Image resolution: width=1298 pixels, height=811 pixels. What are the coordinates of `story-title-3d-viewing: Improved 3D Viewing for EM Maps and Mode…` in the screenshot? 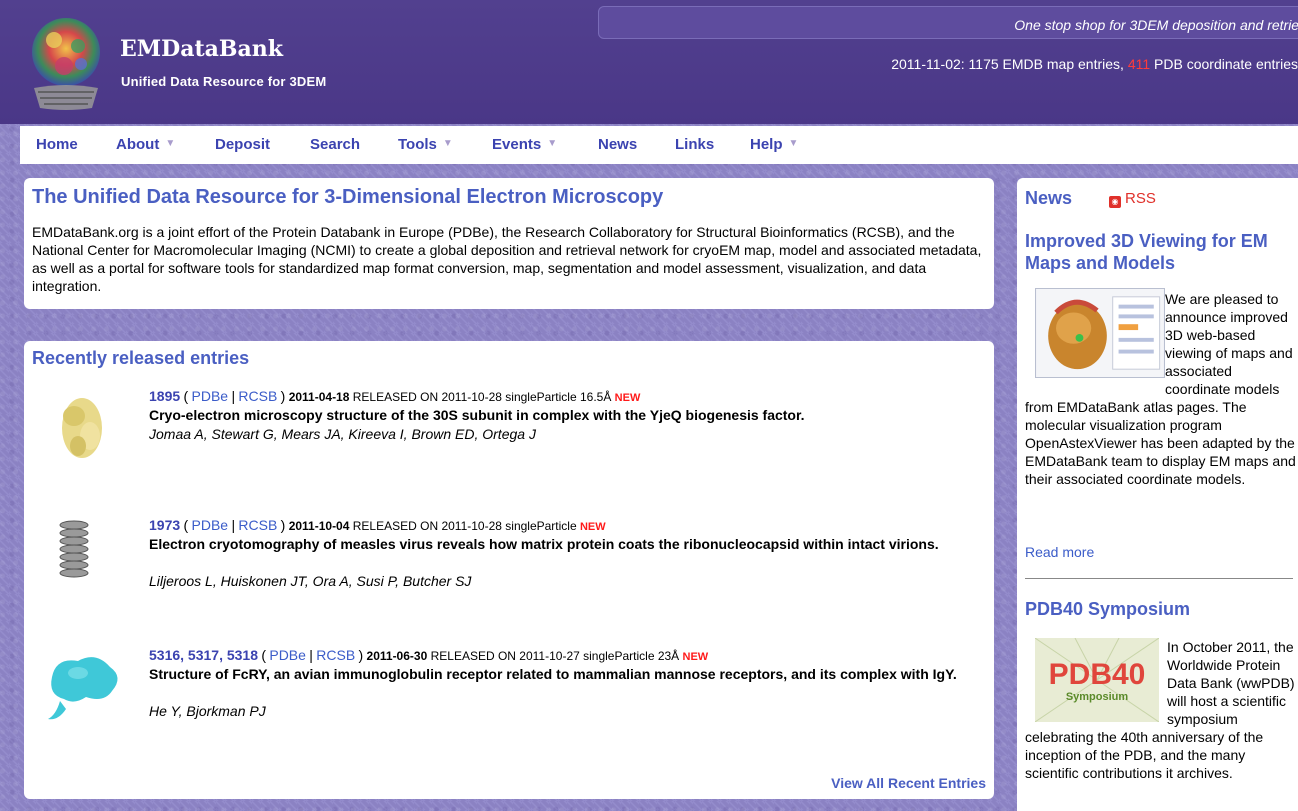 It's located at (1160, 252).